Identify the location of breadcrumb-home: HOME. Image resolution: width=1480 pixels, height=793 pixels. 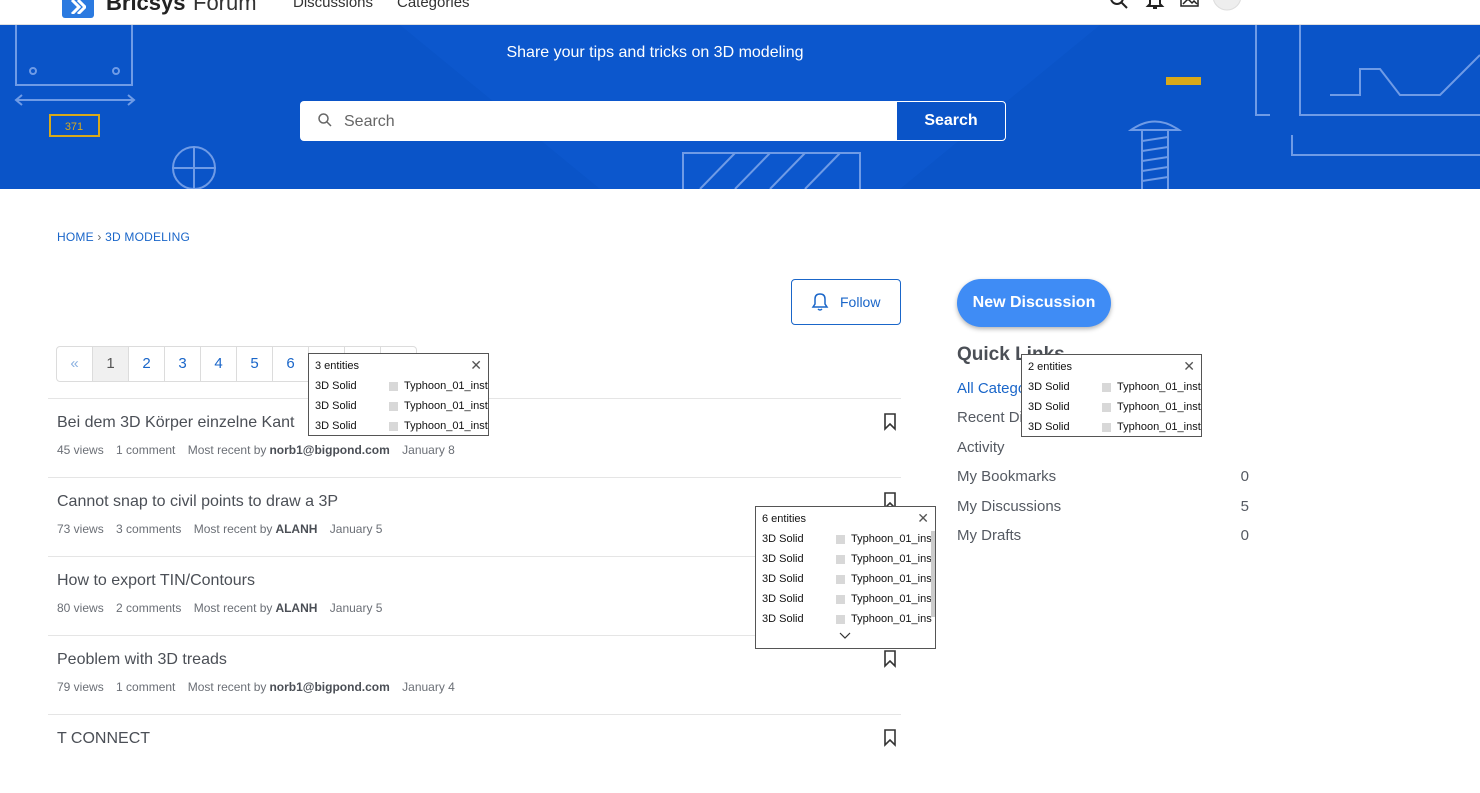
(75, 237).